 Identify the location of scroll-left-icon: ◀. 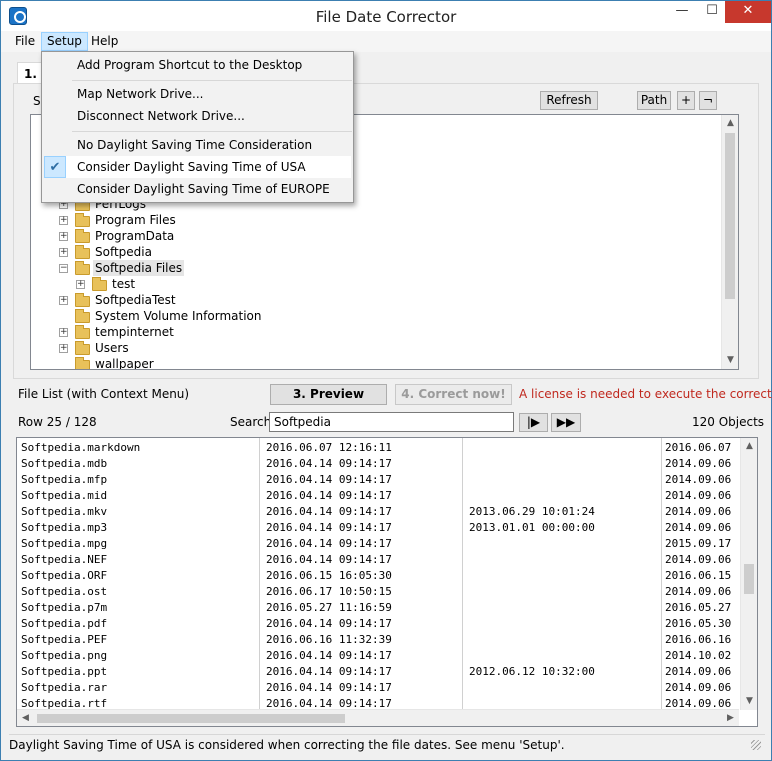
(25, 718).